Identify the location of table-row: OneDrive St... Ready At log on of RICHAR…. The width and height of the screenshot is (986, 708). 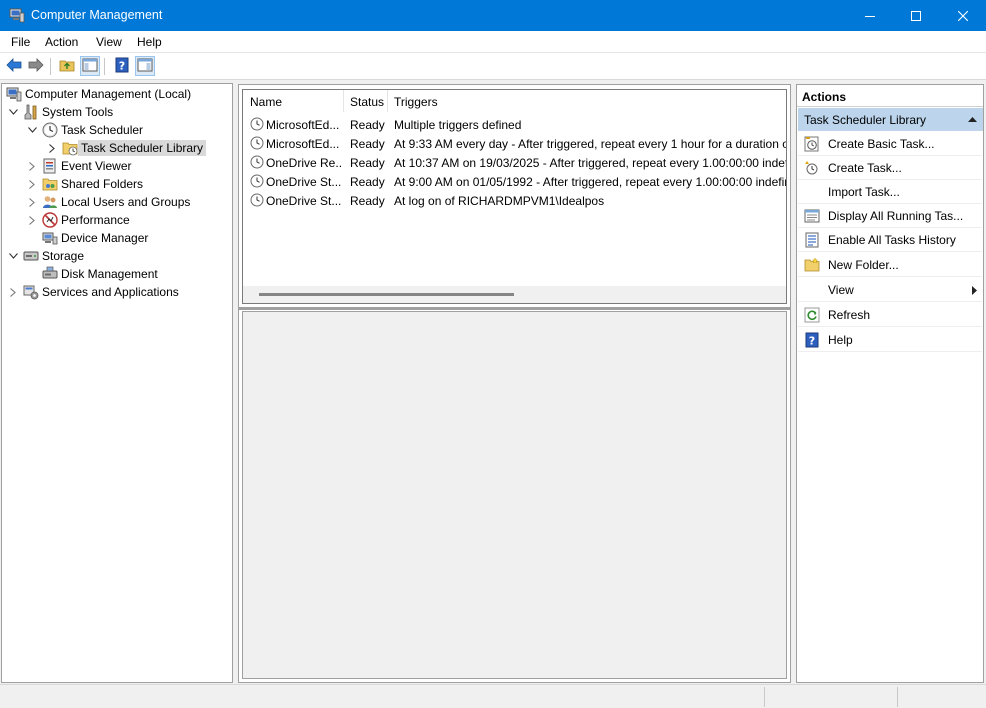
(514, 200).